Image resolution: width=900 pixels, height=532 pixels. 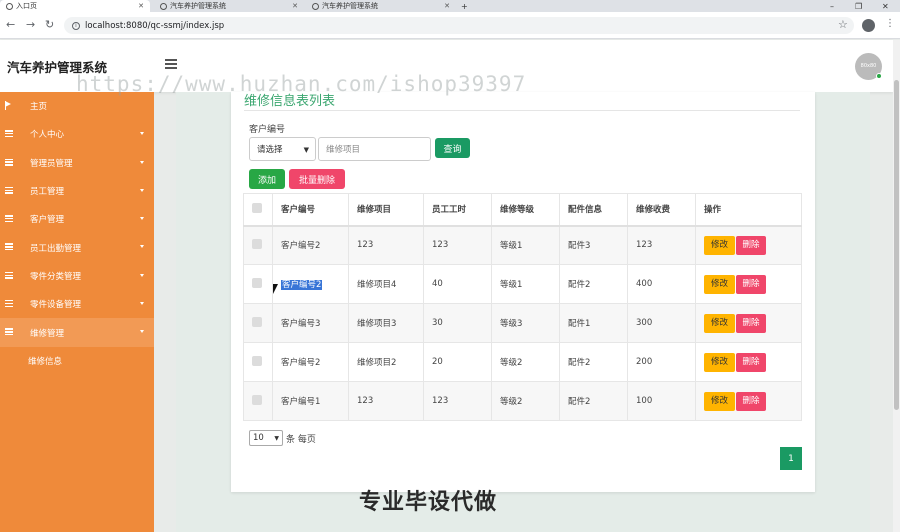 What do you see at coordinates (306, 150) in the screenshot?
I see `chevron-down-icon: ▼` at bounding box center [306, 150].